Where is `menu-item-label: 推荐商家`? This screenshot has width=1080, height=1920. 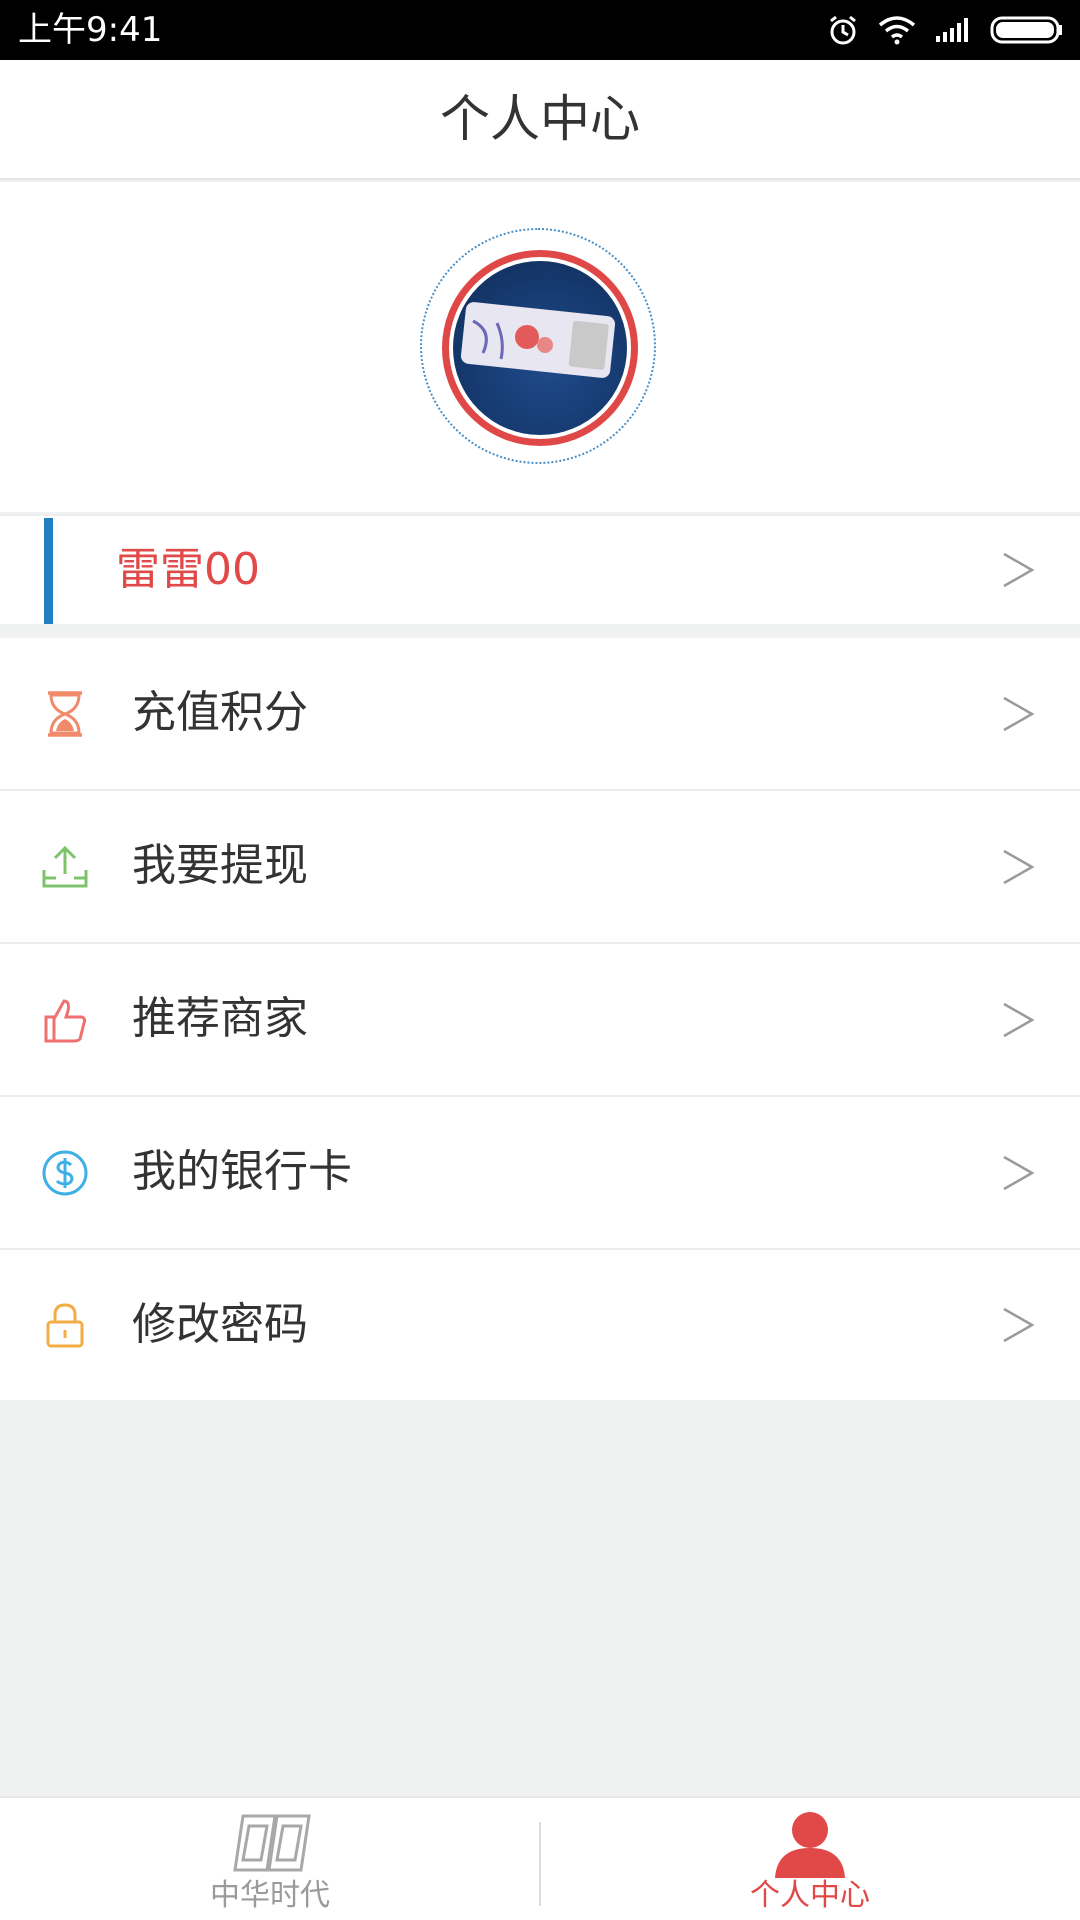
menu-item-label: 推荐商家 is located at coordinates (220, 1018).